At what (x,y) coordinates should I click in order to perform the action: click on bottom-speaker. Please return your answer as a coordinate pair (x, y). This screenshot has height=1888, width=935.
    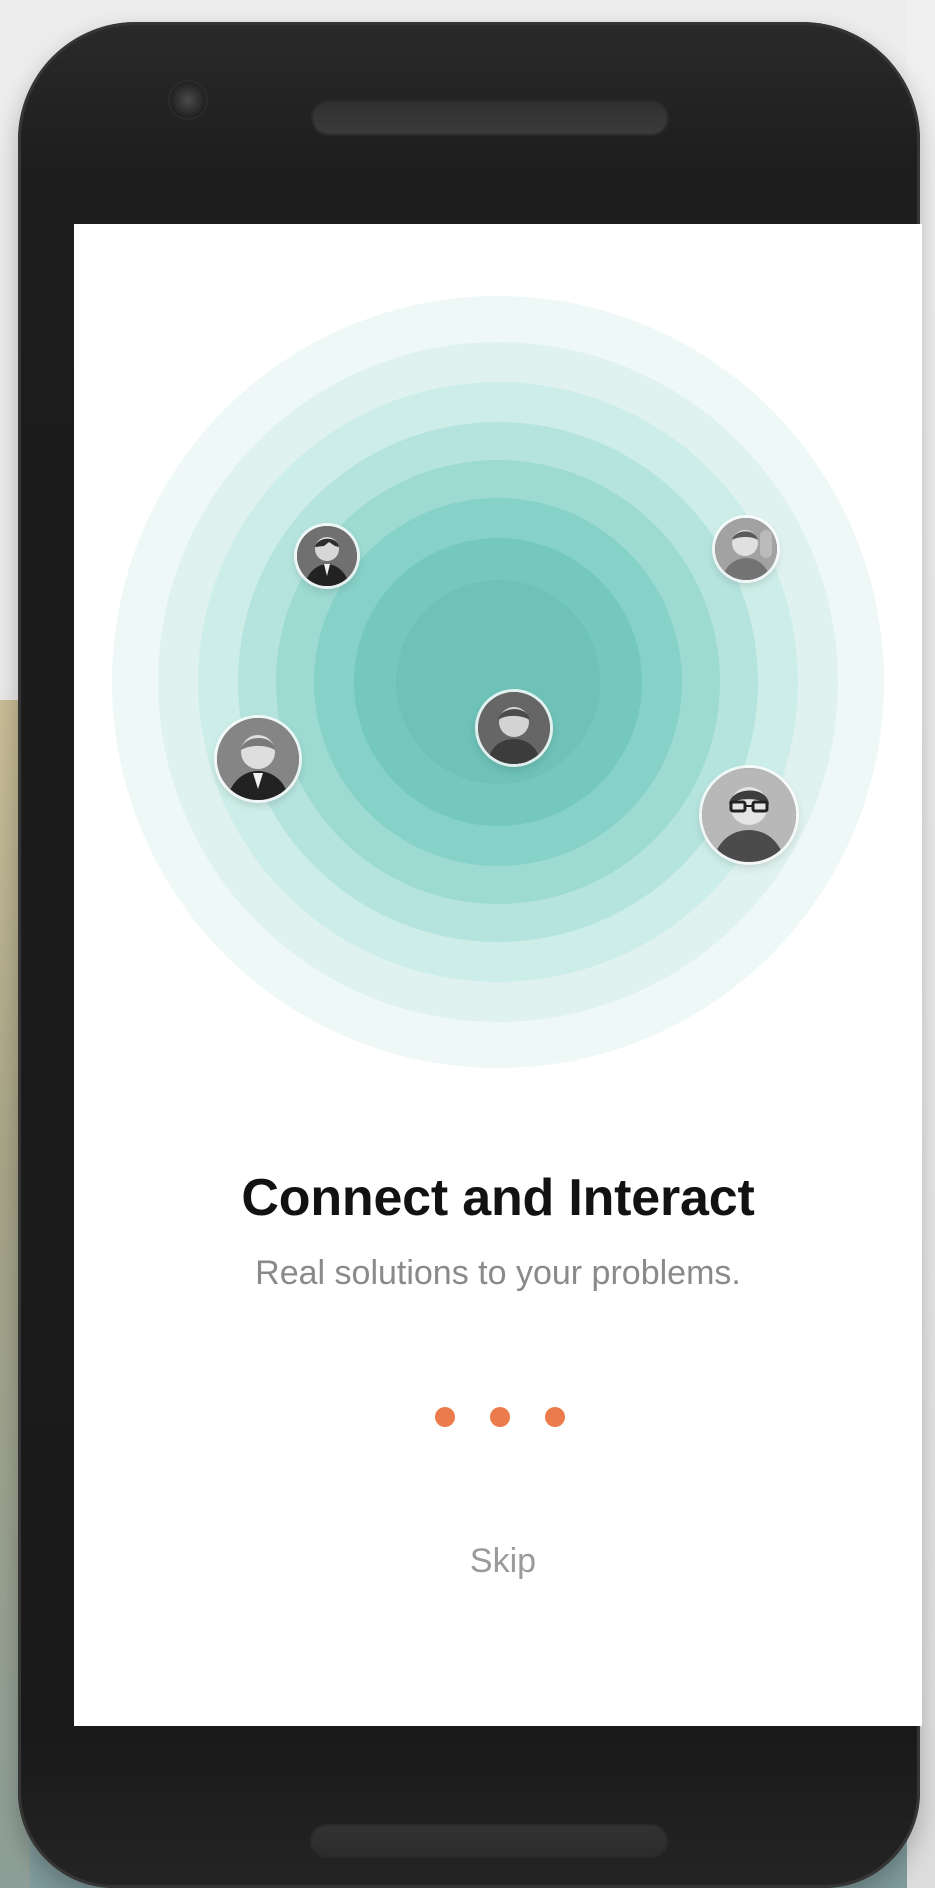
    Looking at the image, I should click on (489, 1841).